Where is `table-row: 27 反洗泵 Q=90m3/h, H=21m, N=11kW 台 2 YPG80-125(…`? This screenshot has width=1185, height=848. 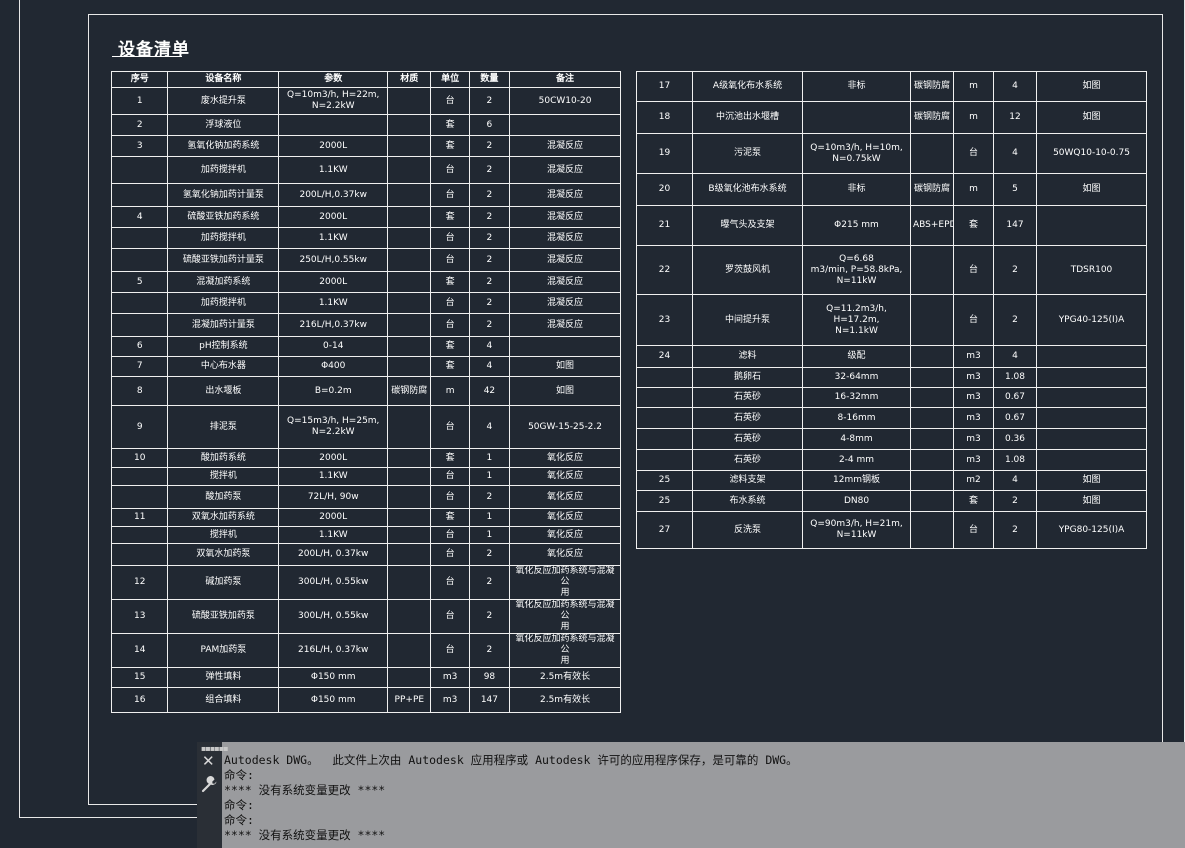
table-row: 27 反洗泵 Q=90m3/h, H=21m, N=11kW 台 2 YPG80-125(… is located at coordinates (891, 530).